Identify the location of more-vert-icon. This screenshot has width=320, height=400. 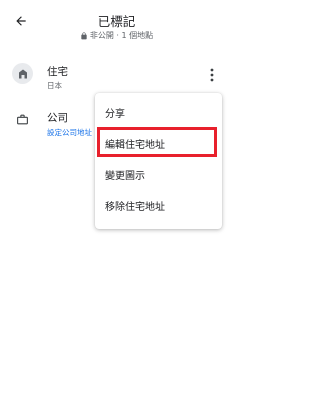
(212, 75).